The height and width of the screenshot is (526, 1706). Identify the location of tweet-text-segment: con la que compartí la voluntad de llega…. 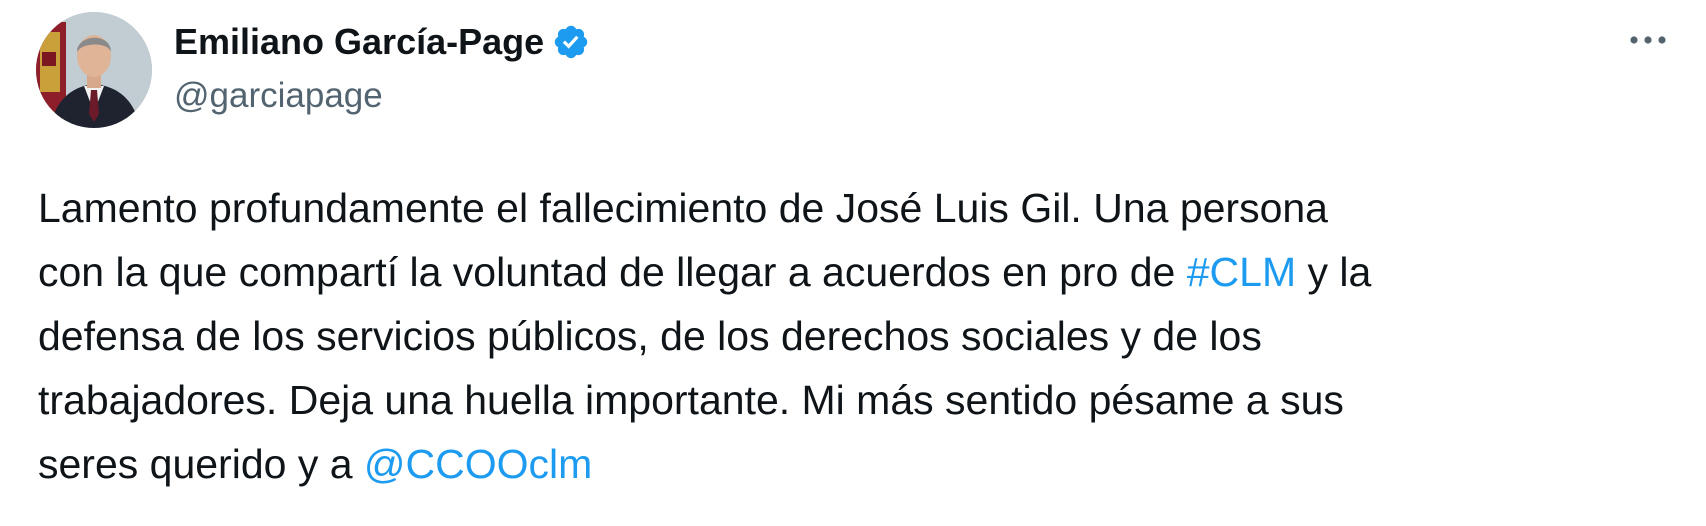
(612, 272).